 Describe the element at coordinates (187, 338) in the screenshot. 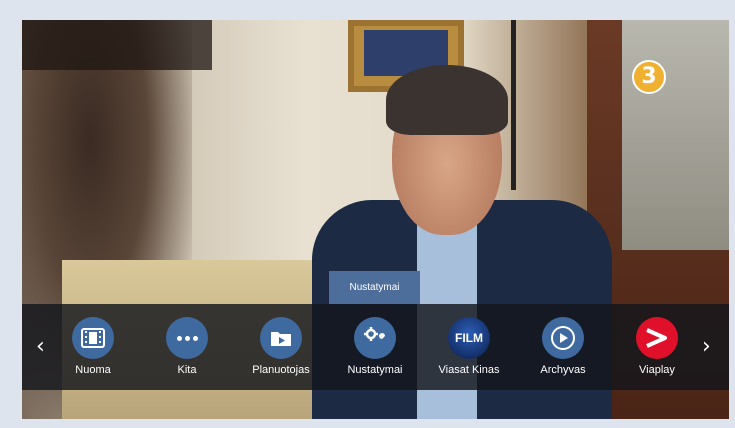

I see `more-dots-icon` at that location.